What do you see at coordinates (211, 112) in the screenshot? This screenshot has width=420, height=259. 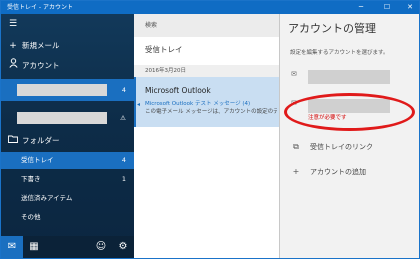 I see `message-preview: この電子メール メッセージは、アカウントの設定のテスト中に` at bounding box center [211, 112].